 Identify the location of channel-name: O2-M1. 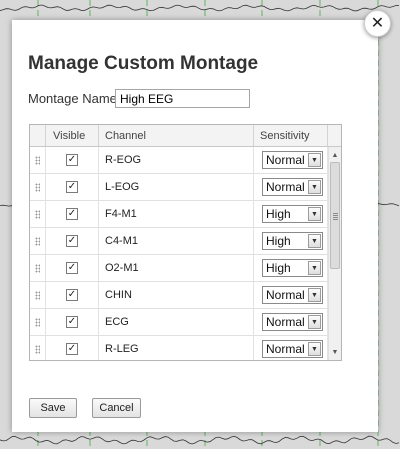
(176, 268).